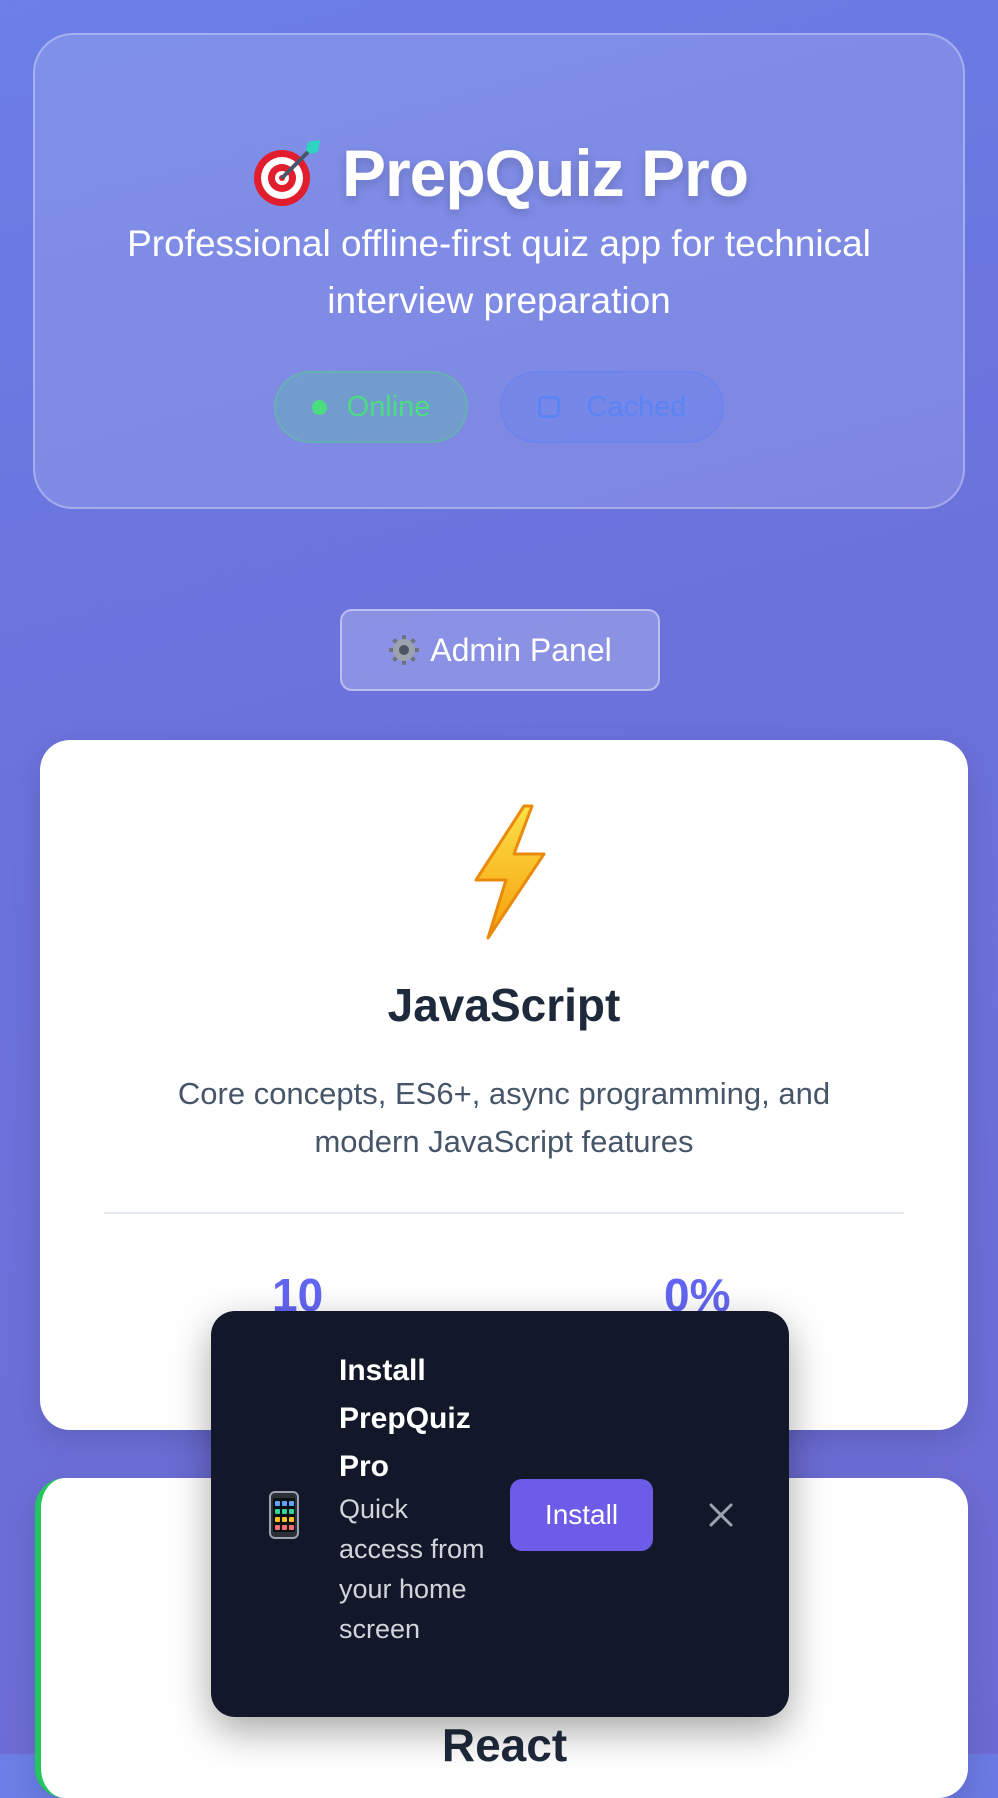 Image resolution: width=998 pixels, height=1798 pixels. What do you see at coordinates (636, 406) in the screenshot?
I see `cached-label: Cached` at bounding box center [636, 406].